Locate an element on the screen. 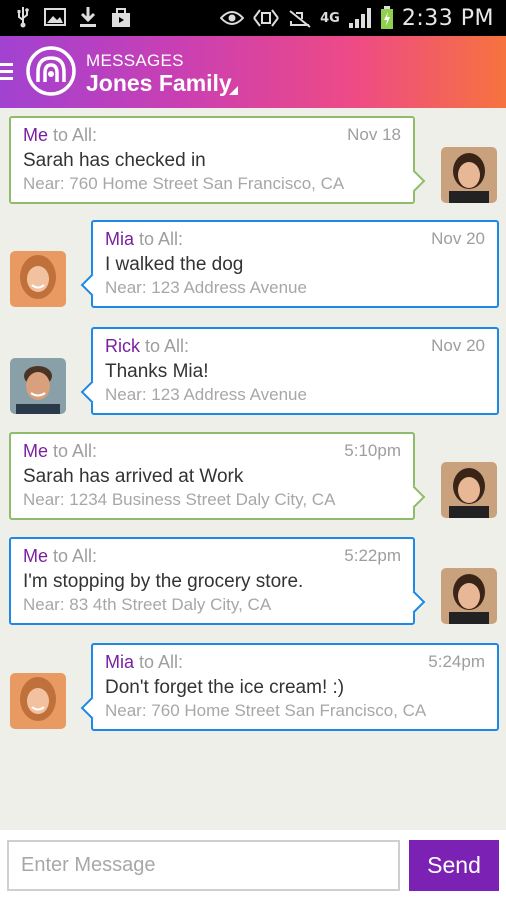 The width and height of the screenshot is (506, 900). signal-bars-icon is located at coordinates (359, 18).